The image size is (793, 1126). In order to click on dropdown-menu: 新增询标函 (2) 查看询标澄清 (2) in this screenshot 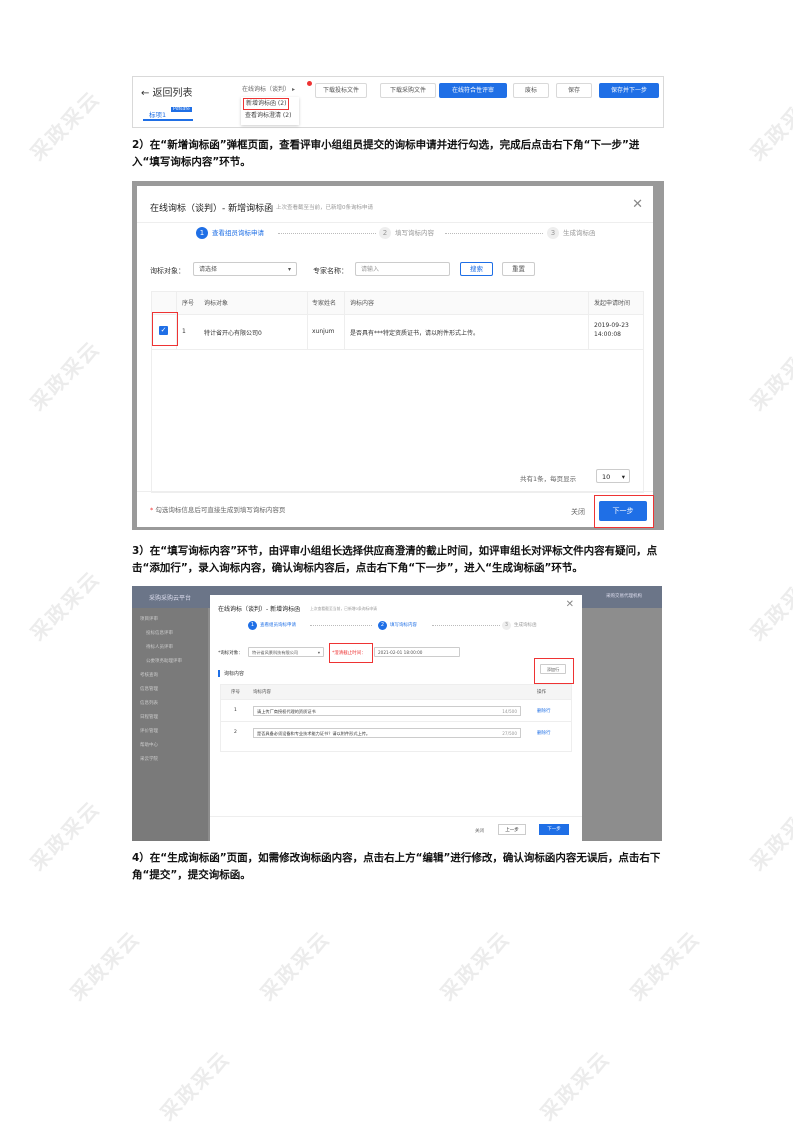, I will do `click(270, 111)`.